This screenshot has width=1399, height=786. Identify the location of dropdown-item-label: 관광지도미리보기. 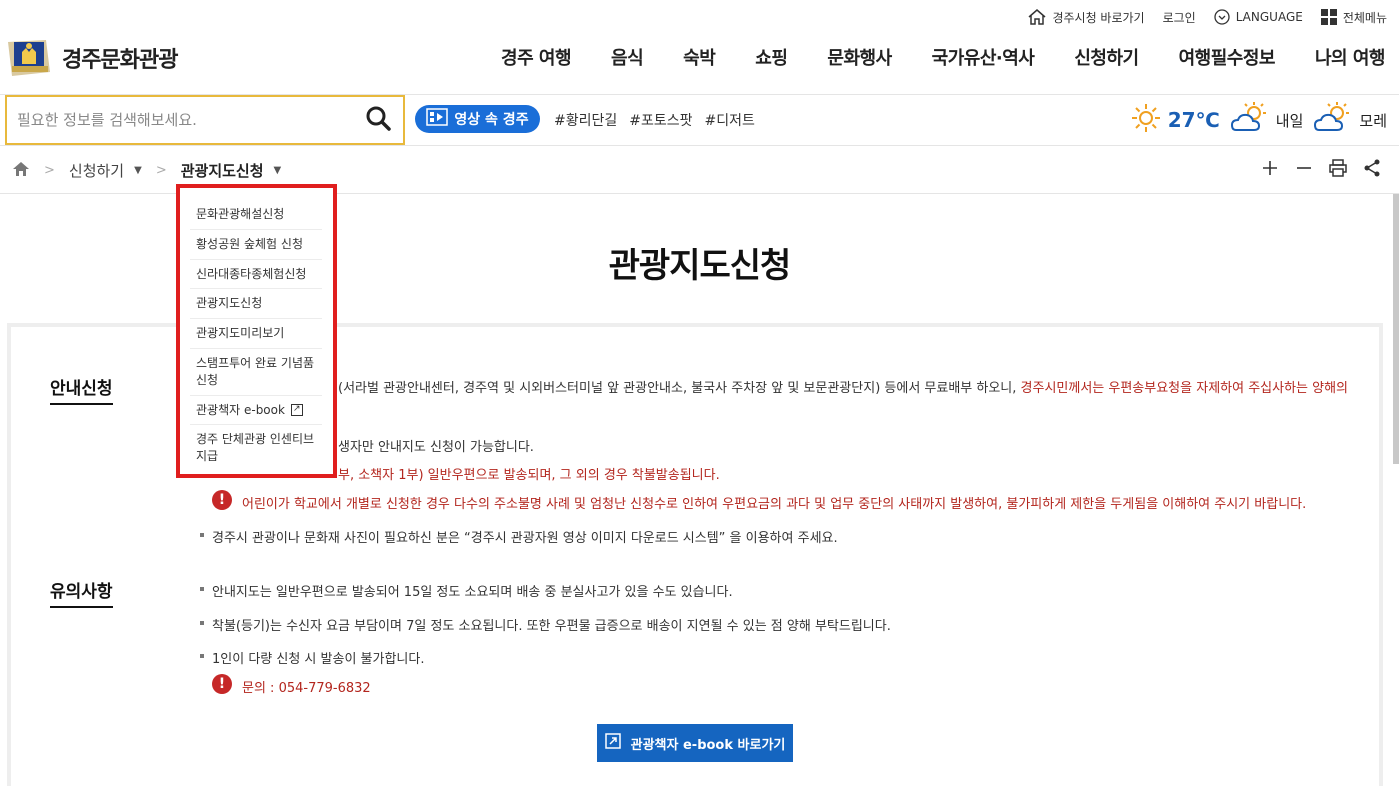
(240, 333).